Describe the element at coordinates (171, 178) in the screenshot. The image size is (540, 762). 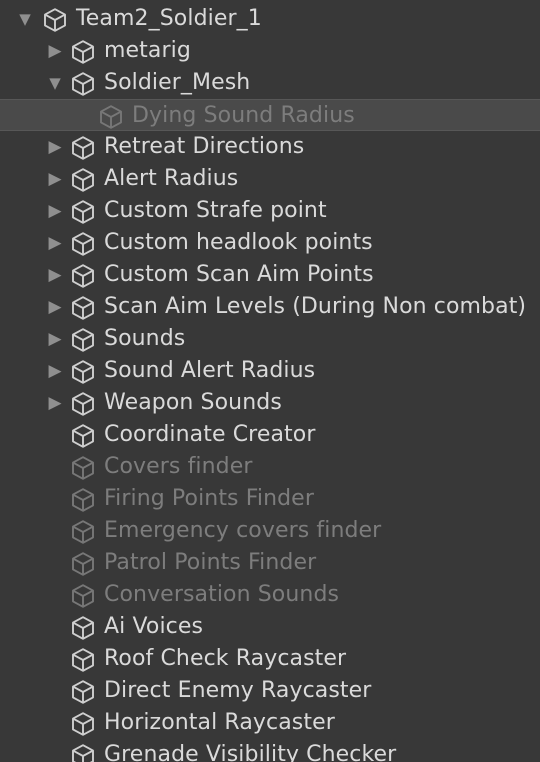
I see `hierarchy-item-label: Alert Radius` at that location.